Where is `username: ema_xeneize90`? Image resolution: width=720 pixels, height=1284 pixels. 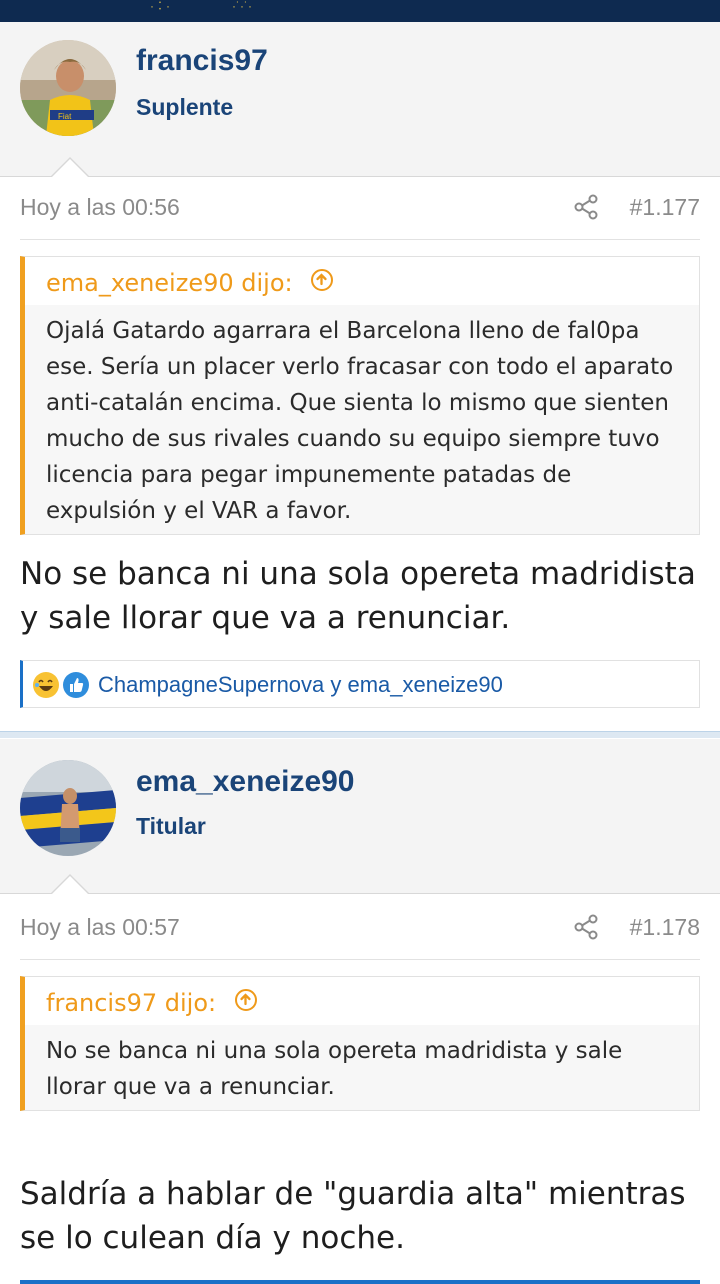
username: ema_xeneize90 is located at coordinates (245, 782).